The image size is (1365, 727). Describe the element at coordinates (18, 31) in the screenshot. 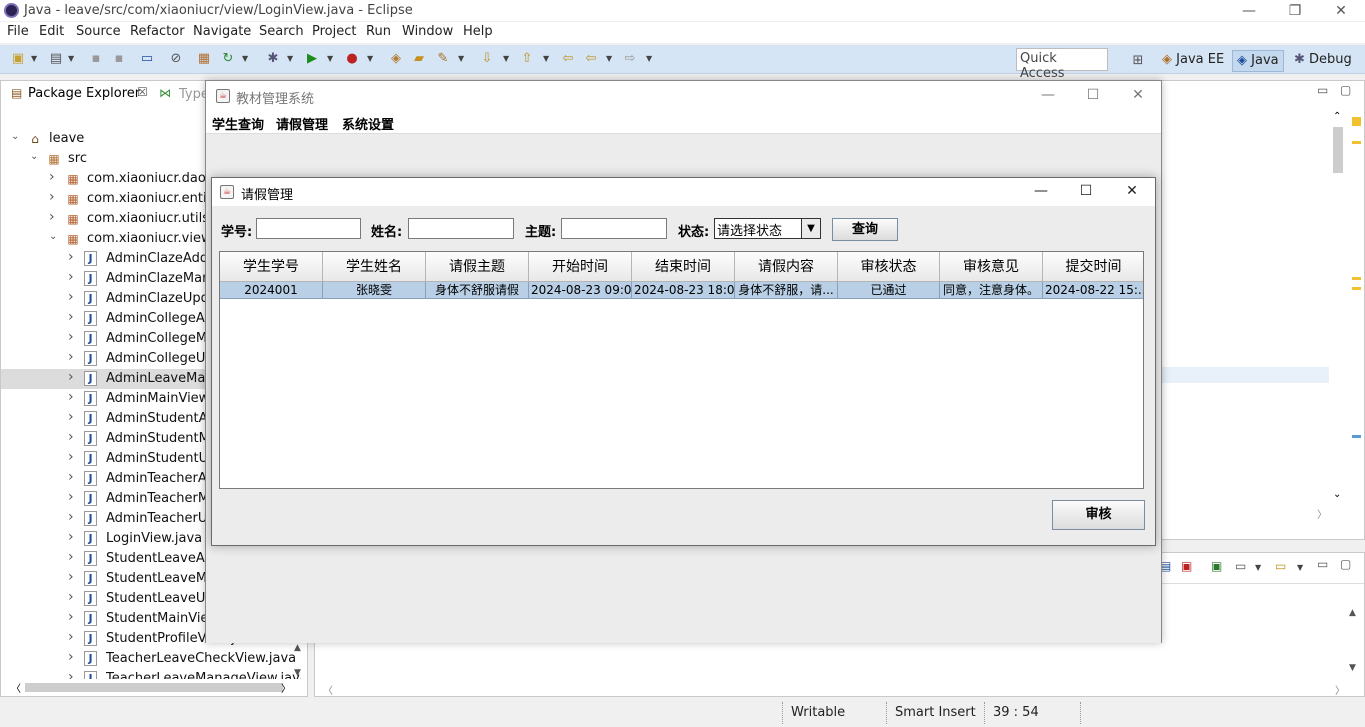

I see `menu-file: File` at that location.